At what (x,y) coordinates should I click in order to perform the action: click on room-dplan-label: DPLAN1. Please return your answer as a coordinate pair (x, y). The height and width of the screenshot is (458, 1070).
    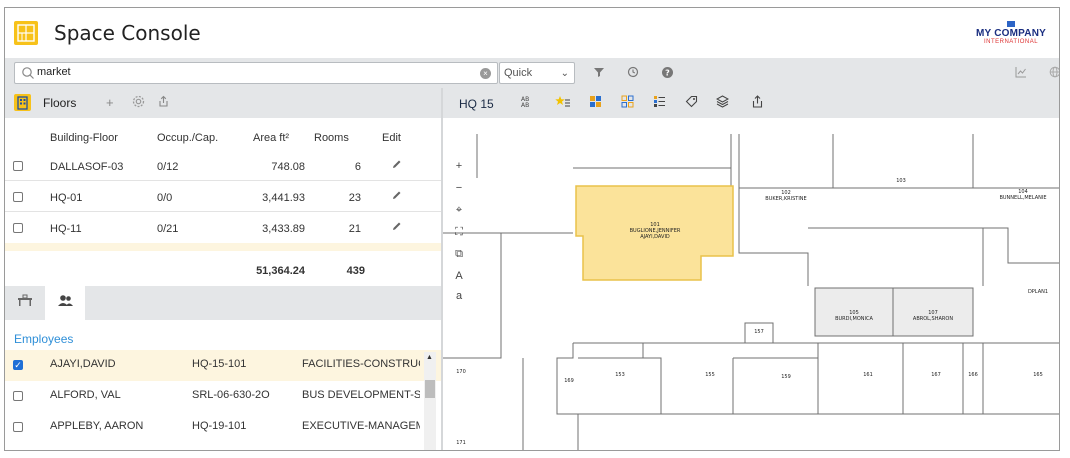
    Looking at the image, I should click on (1038, 292).